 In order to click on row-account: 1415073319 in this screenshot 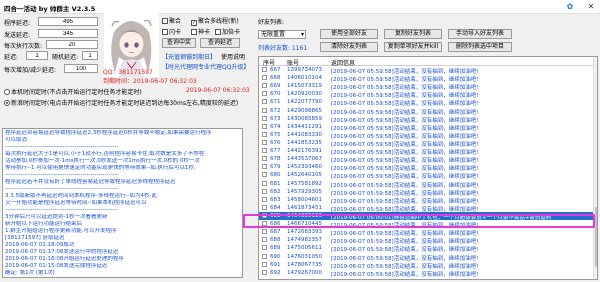, I will do `click(304, 86)`.